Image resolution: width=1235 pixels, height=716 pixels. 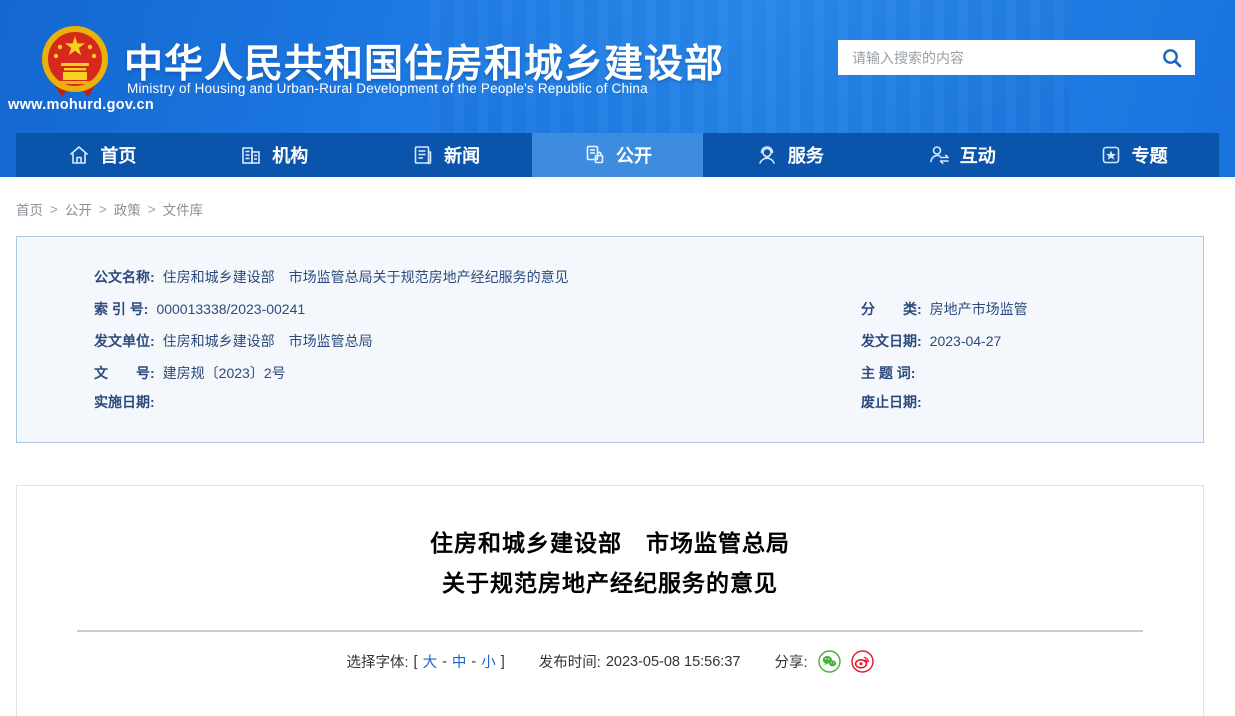 I want to click on search-button, so click(x=1172, y=58).